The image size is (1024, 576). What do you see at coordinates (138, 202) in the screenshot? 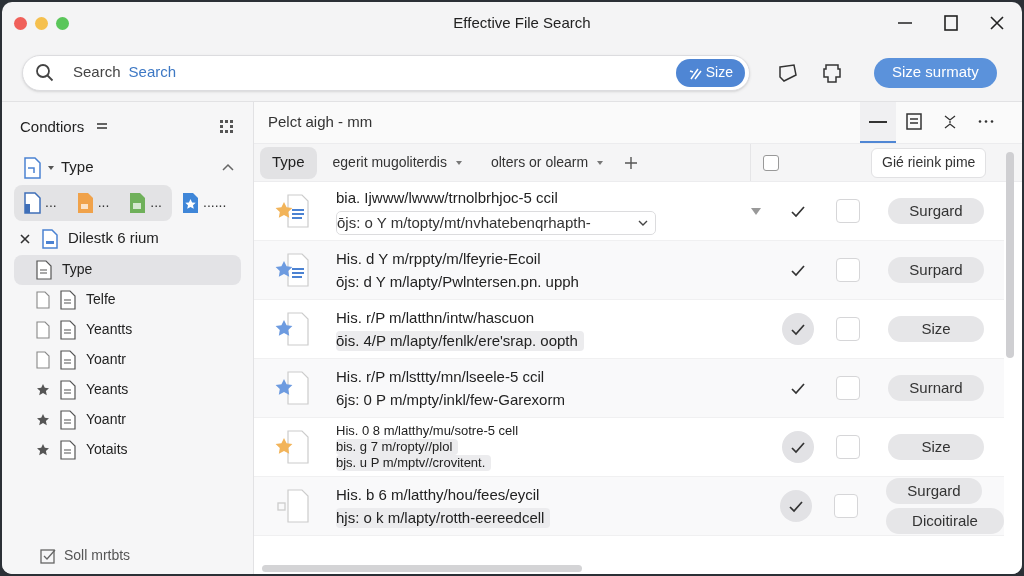
I see `spreadsheet-icon` at bounding box center [138, 202].